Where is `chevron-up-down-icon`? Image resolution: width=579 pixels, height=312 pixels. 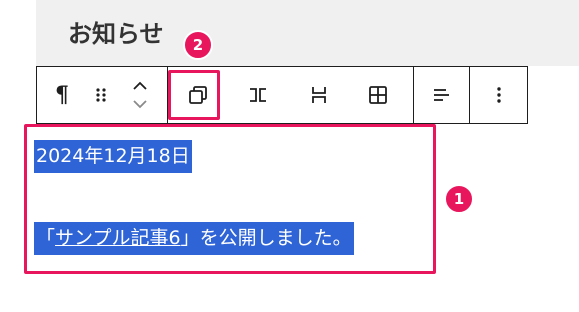
chevron-up-down-icon is located at coordinates (140, 95).